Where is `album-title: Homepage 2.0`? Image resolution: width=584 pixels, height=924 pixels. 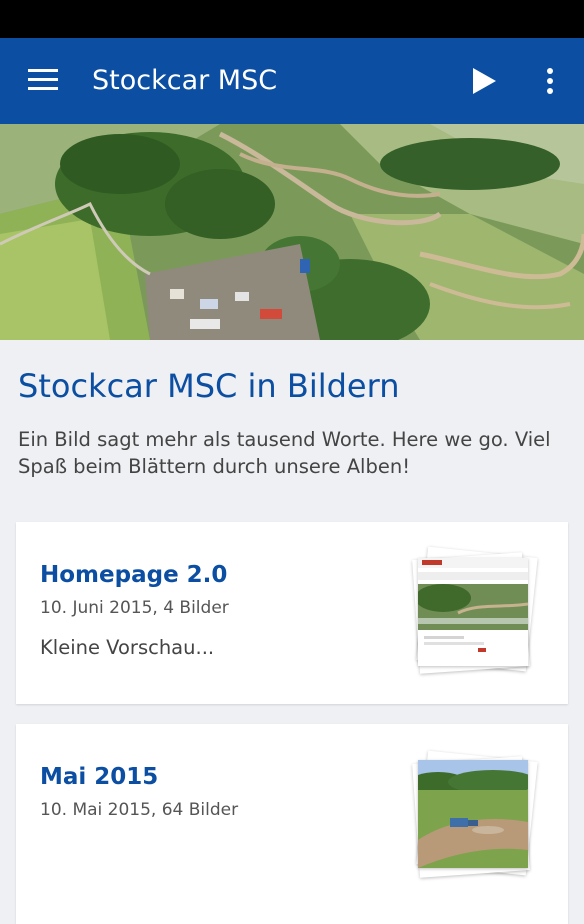 album-title: Homepage 2.0 is located at coordinates (134, 575).